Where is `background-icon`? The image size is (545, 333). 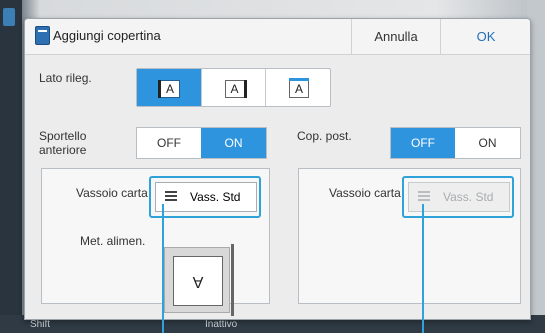 background-icon is located at coordinates (9, 17).